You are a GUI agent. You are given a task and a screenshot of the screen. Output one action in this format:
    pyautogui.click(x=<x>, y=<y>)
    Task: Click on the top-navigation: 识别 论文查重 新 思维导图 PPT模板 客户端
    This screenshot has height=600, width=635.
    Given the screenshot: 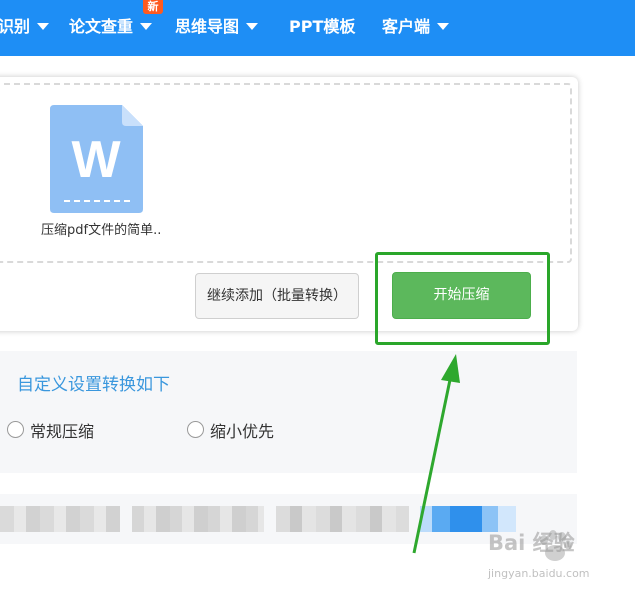 What is the action you would take?
    pyautogui.click(x=317, y=28)
    